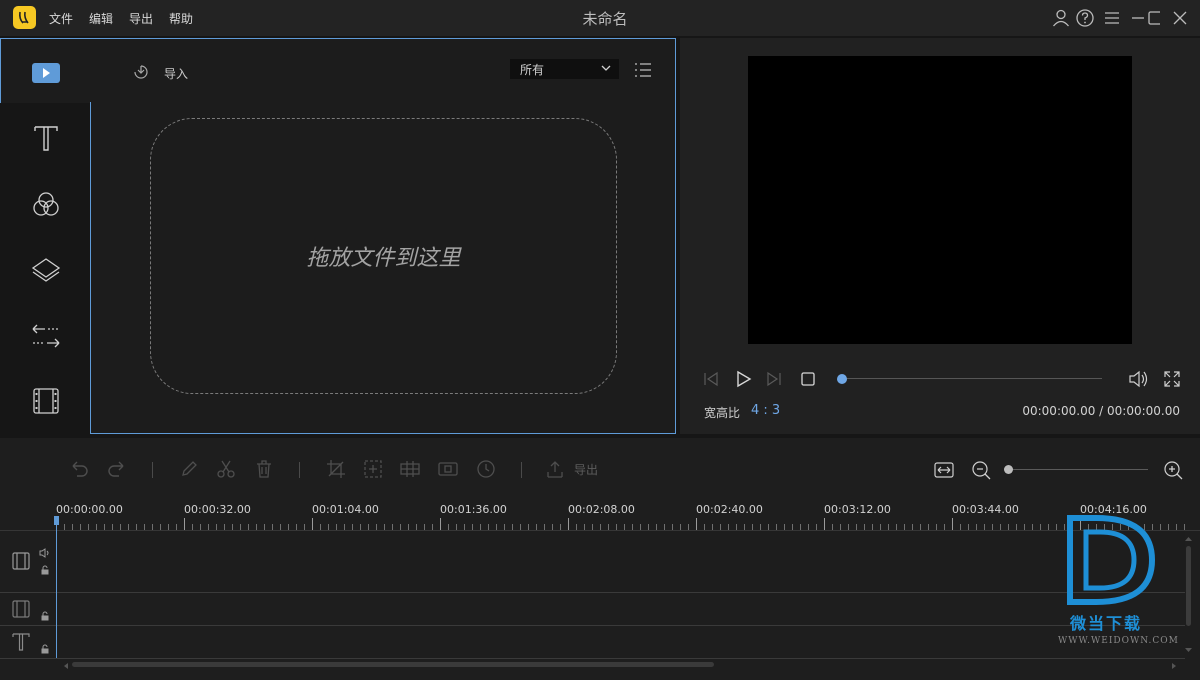 Image resolution: width=1200 pixels, height=680 pixels. I want to click on scroll-down-icon, so click(1188, 650).